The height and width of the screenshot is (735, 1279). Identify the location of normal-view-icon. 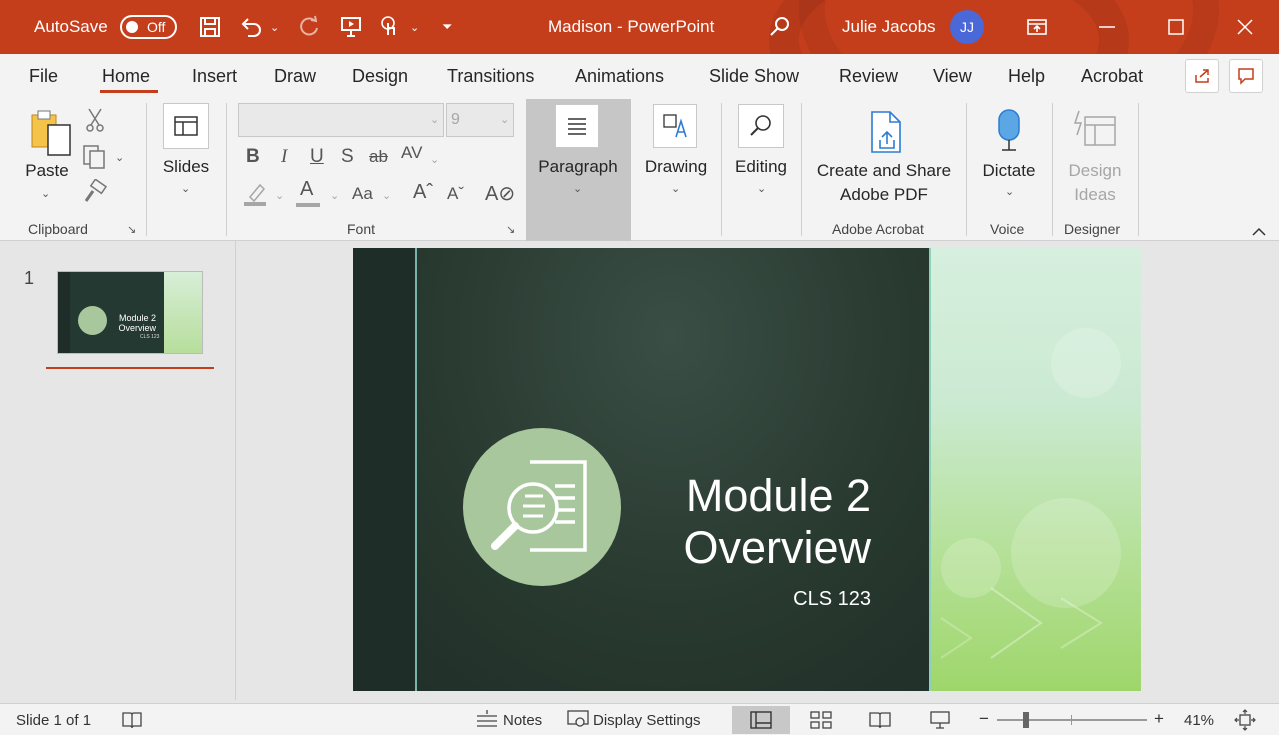
(761, 720).